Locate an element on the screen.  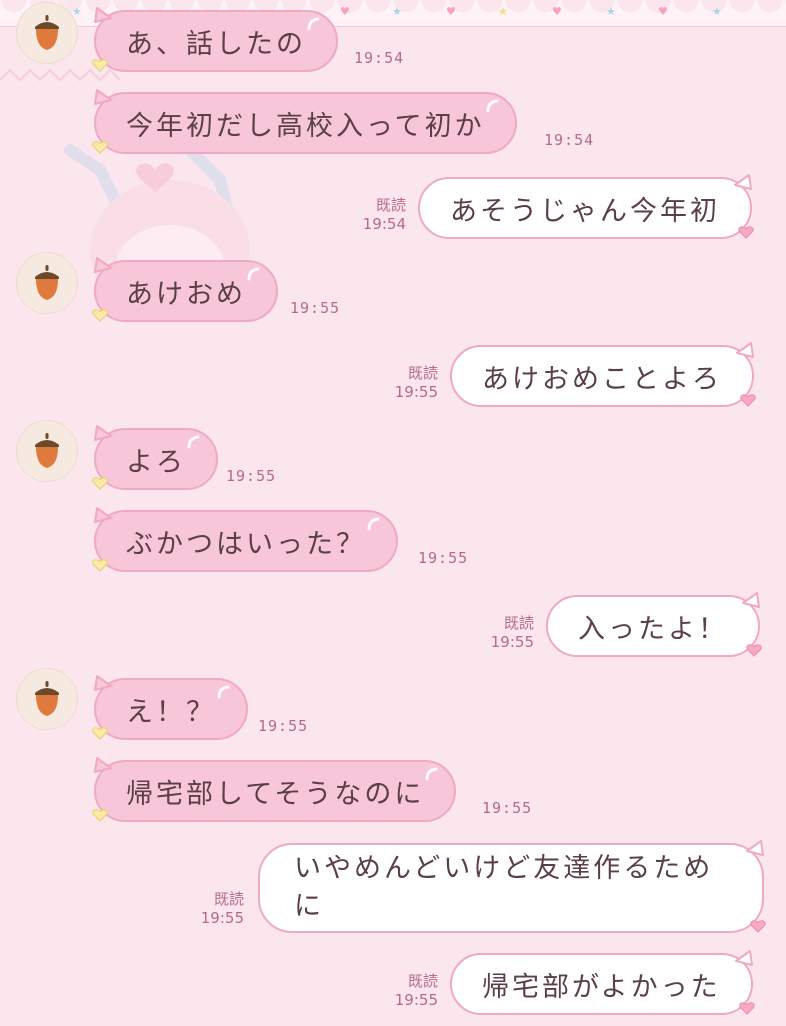
incoming-message-bubble: 今年初だし高校入って初か is located at coordinates (304, 121).